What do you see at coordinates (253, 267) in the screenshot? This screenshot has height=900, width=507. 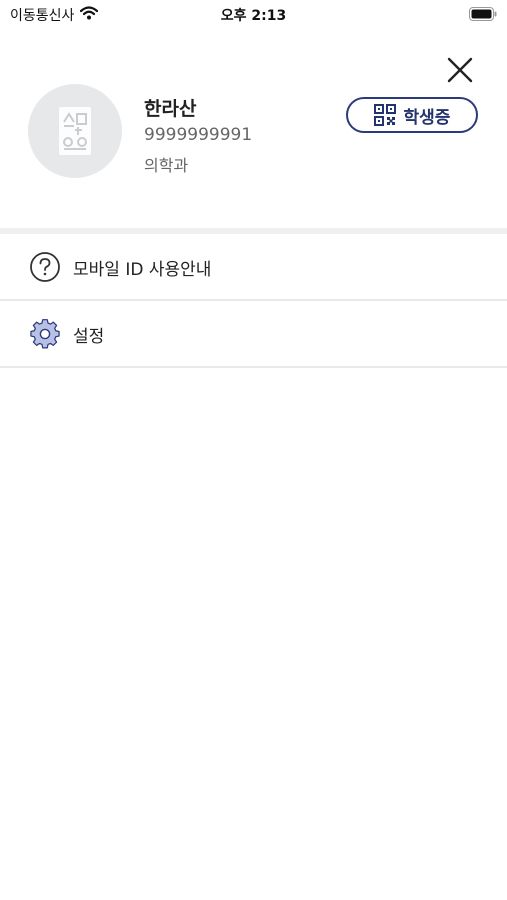 I see `menu-item-mobile-id-guide: 모바일 ID 사용안내` at bounding box center [253, 267].